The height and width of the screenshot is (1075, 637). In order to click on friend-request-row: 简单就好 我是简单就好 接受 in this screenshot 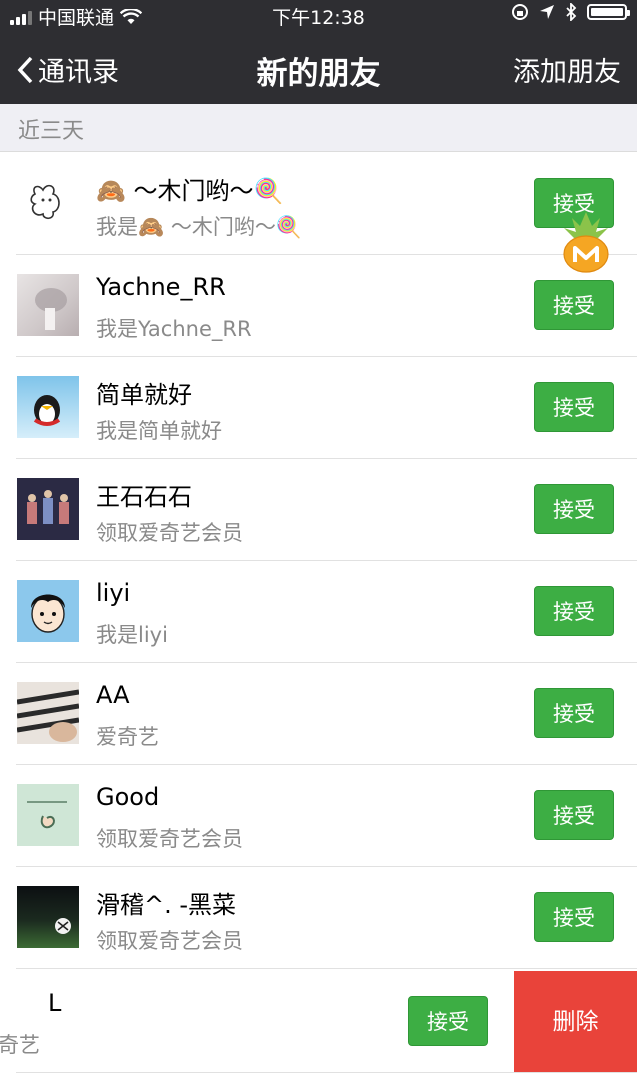, I will do `click(318, 408)`.